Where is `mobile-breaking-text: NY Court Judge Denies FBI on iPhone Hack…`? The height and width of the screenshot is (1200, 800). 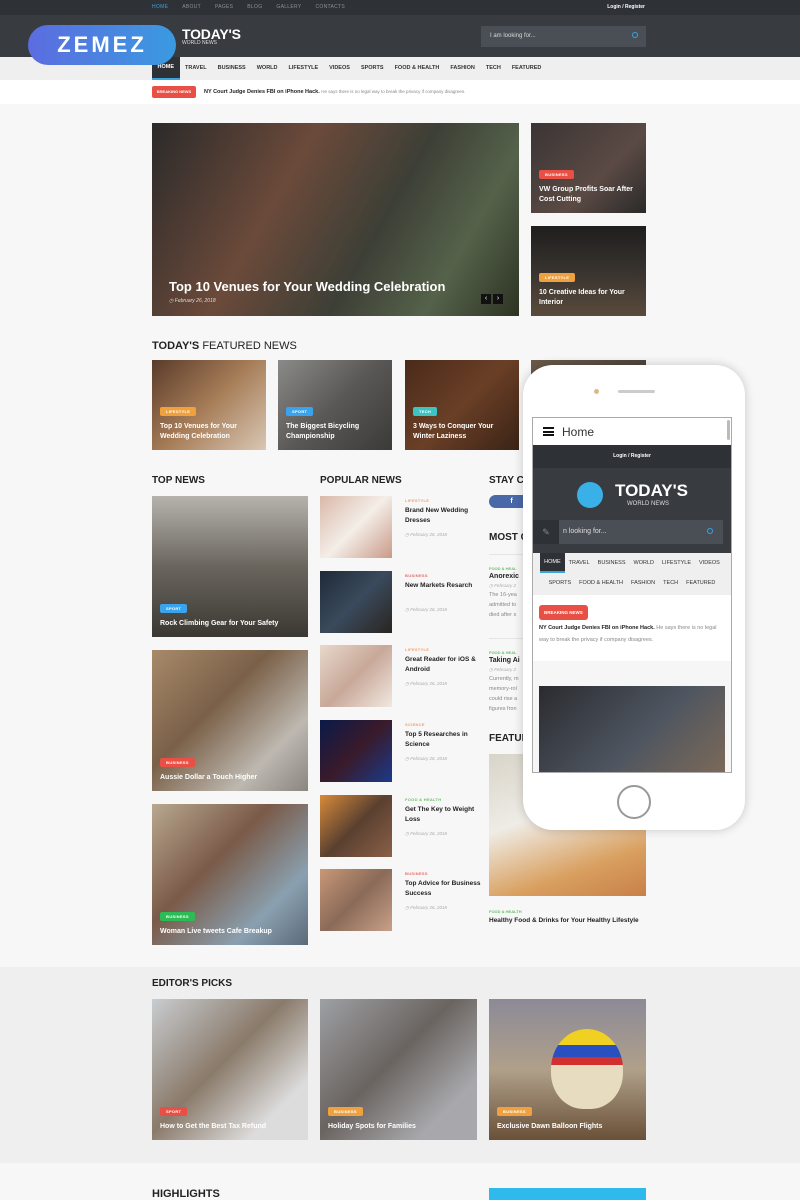
mobile-breaking-text: NY Court Judge Denies FBI on iPhone Hack… is located at coordinates (632, 634).